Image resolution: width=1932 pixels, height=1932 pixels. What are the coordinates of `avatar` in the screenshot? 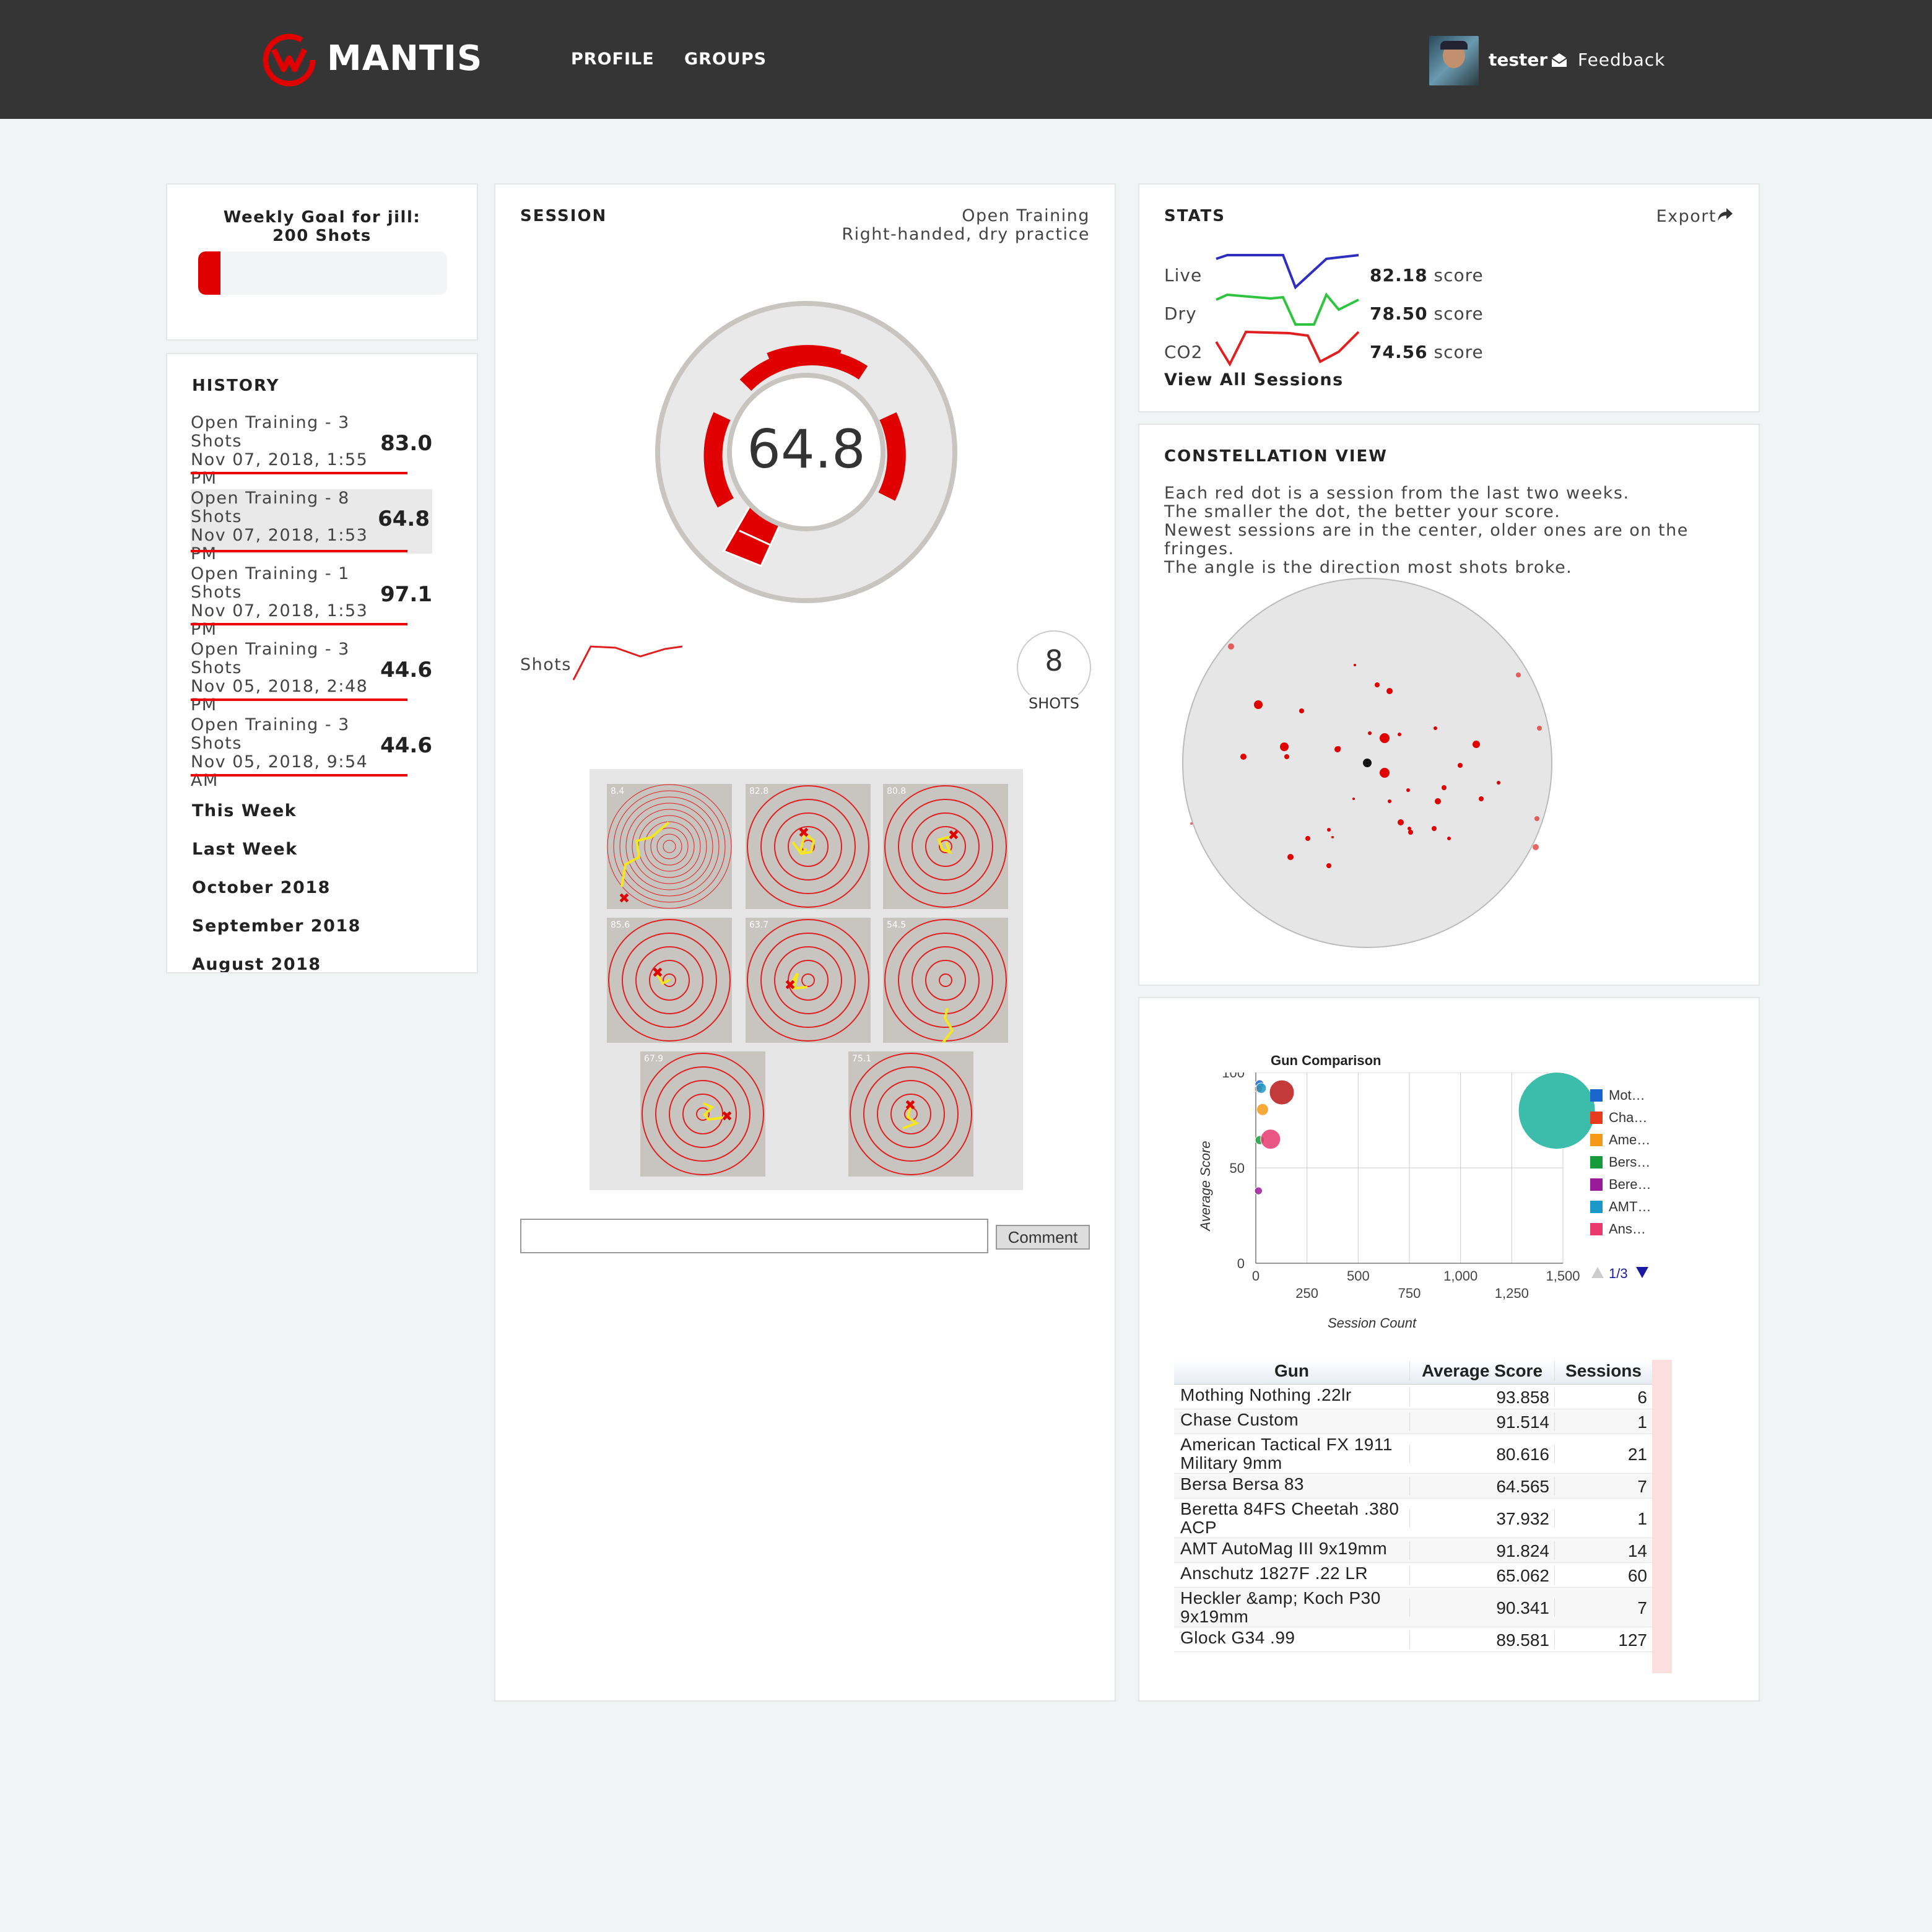 It's located at (1454, 60).